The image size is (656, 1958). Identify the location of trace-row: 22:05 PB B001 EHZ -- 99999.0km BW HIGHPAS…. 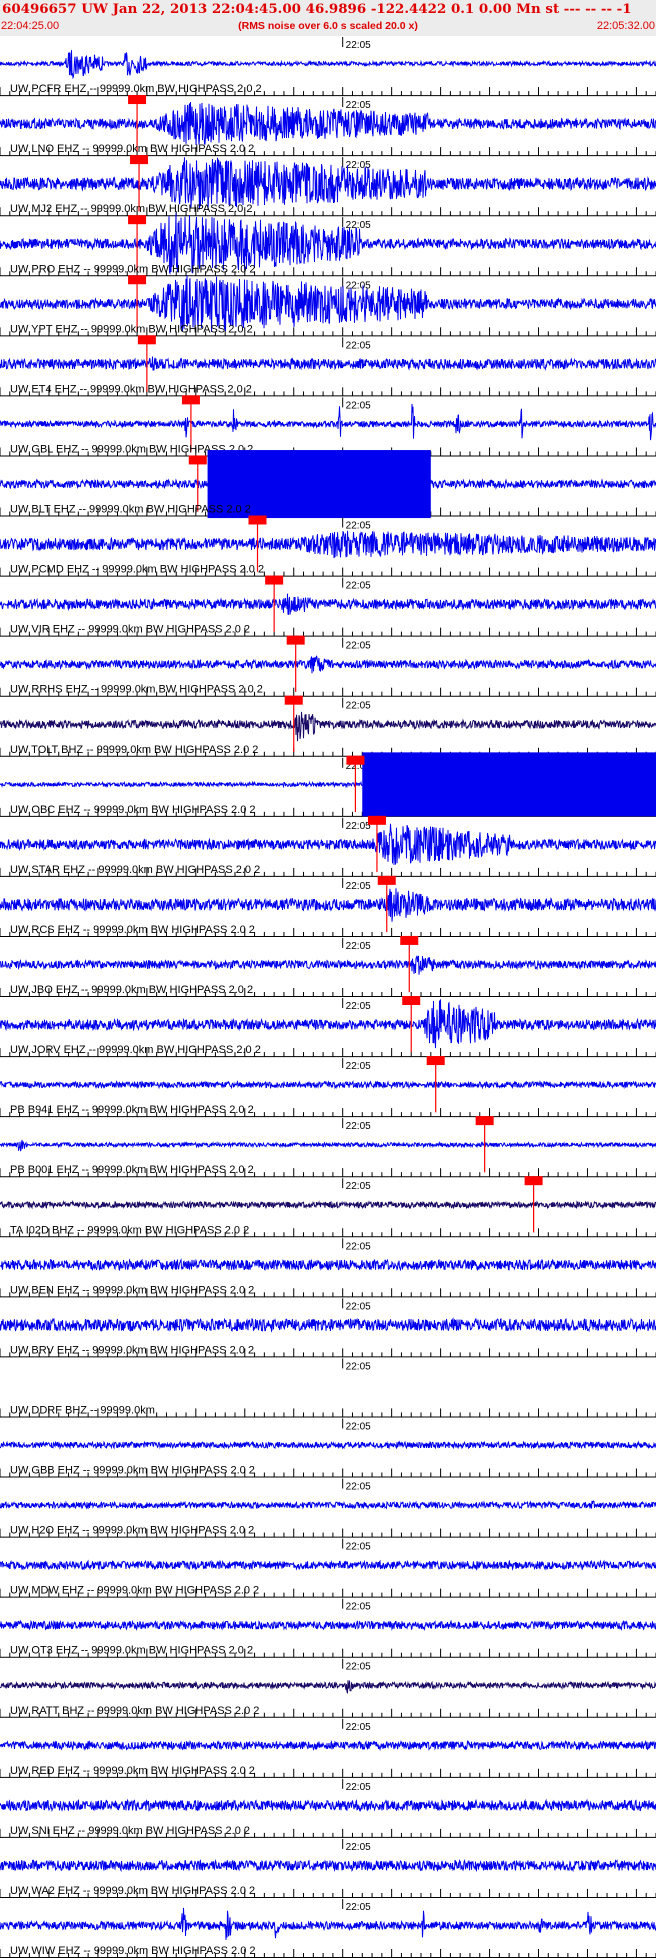
(328, 1147).